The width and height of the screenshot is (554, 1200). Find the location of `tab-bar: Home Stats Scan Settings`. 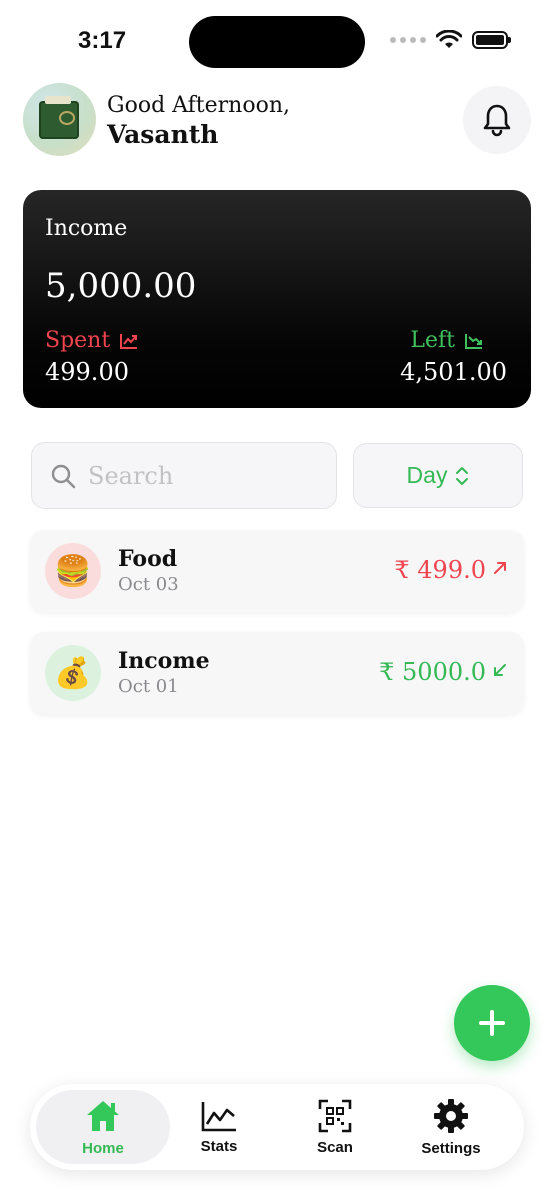

tab-bar: Home Stats Scan Settings is located at coordinates (277, 1127).